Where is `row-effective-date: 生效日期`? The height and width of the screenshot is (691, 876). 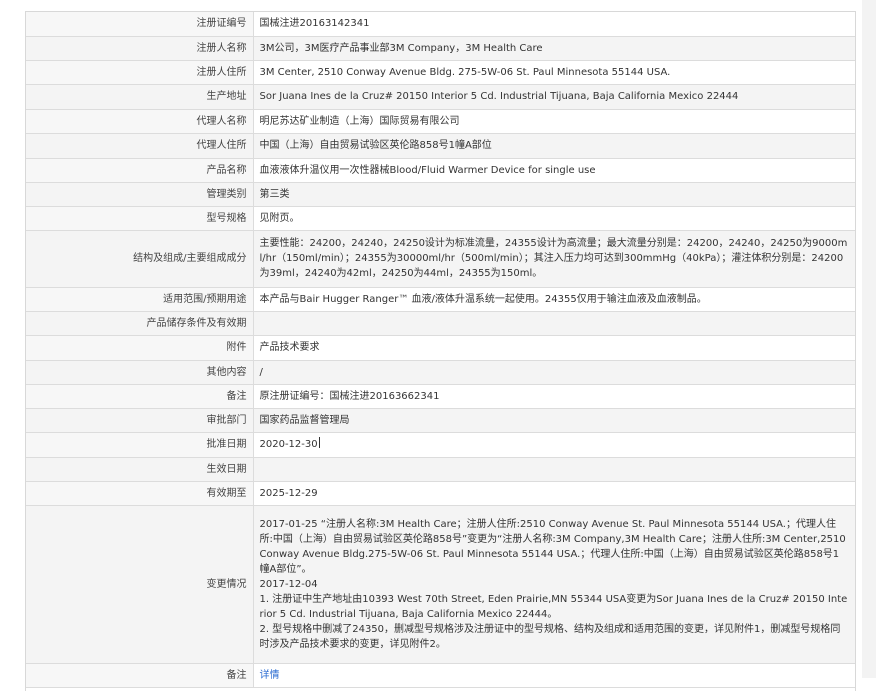
row-effective-date: 生效日期 is located at coordinates (440, 469).